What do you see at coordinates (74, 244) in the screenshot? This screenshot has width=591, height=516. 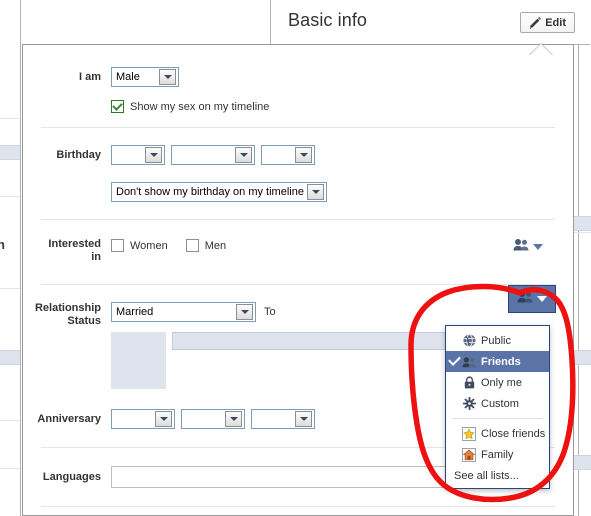 I see `interested-in-label-line1: Interested` at bounding box center [74, 244].